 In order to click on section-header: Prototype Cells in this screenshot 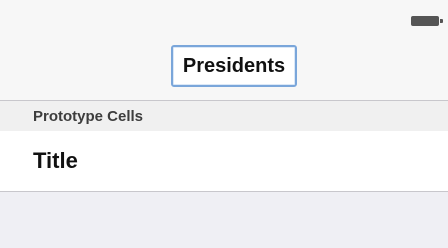, I will do `click(224, 116)`.